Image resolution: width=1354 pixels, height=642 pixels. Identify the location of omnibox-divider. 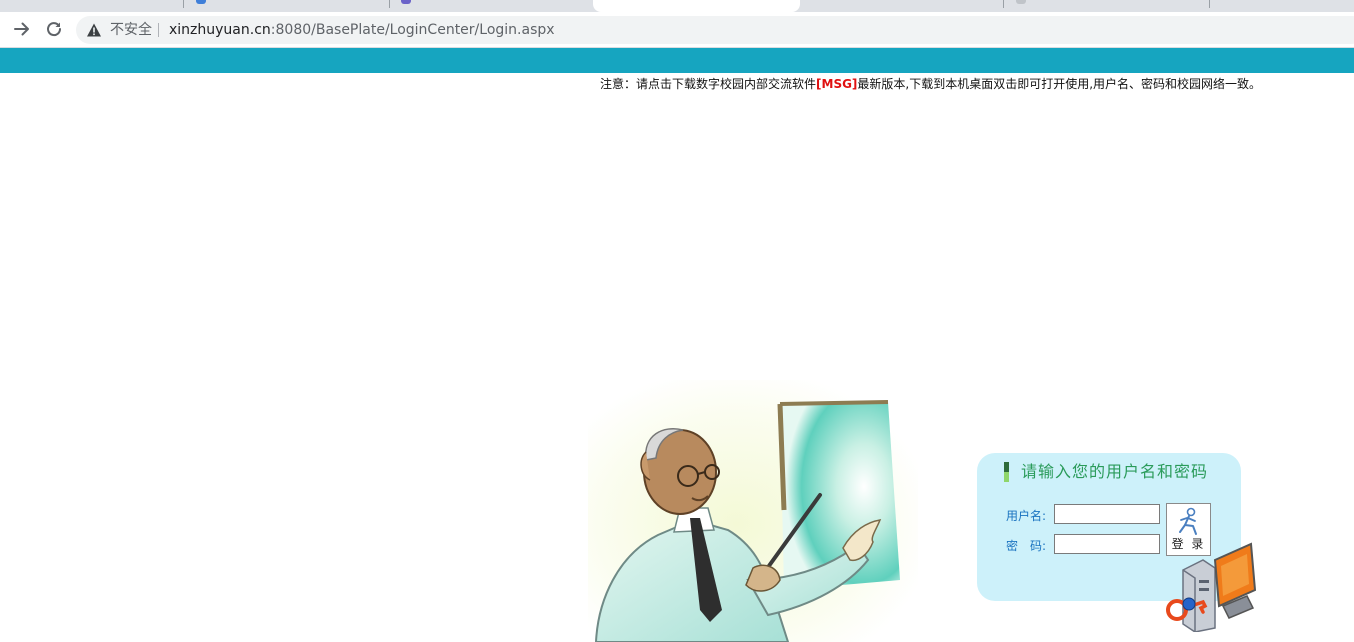
(158, 30).